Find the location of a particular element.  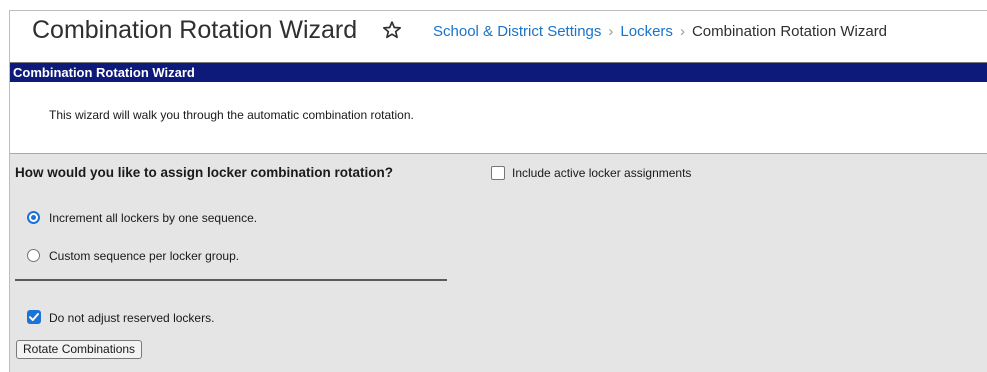

include-active-checkbox is located at coordinates (498, 173).